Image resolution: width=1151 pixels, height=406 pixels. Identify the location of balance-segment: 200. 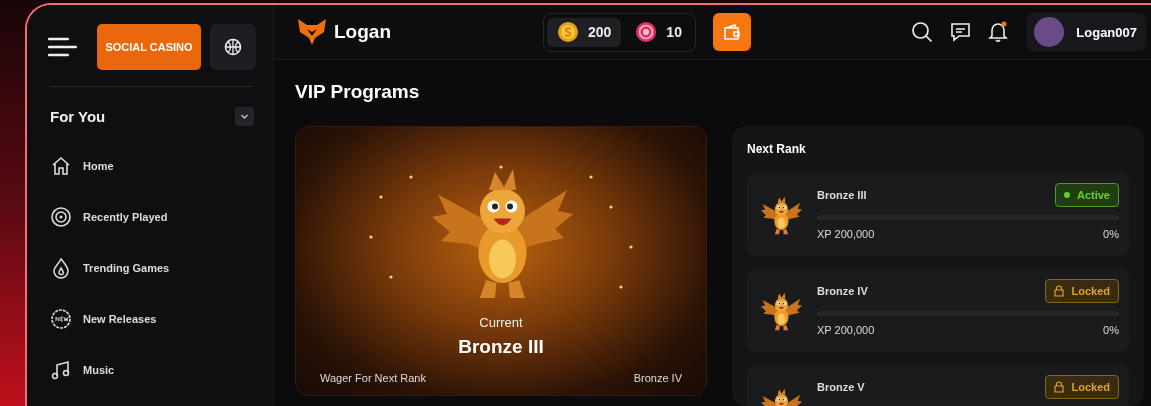
(584, 32).